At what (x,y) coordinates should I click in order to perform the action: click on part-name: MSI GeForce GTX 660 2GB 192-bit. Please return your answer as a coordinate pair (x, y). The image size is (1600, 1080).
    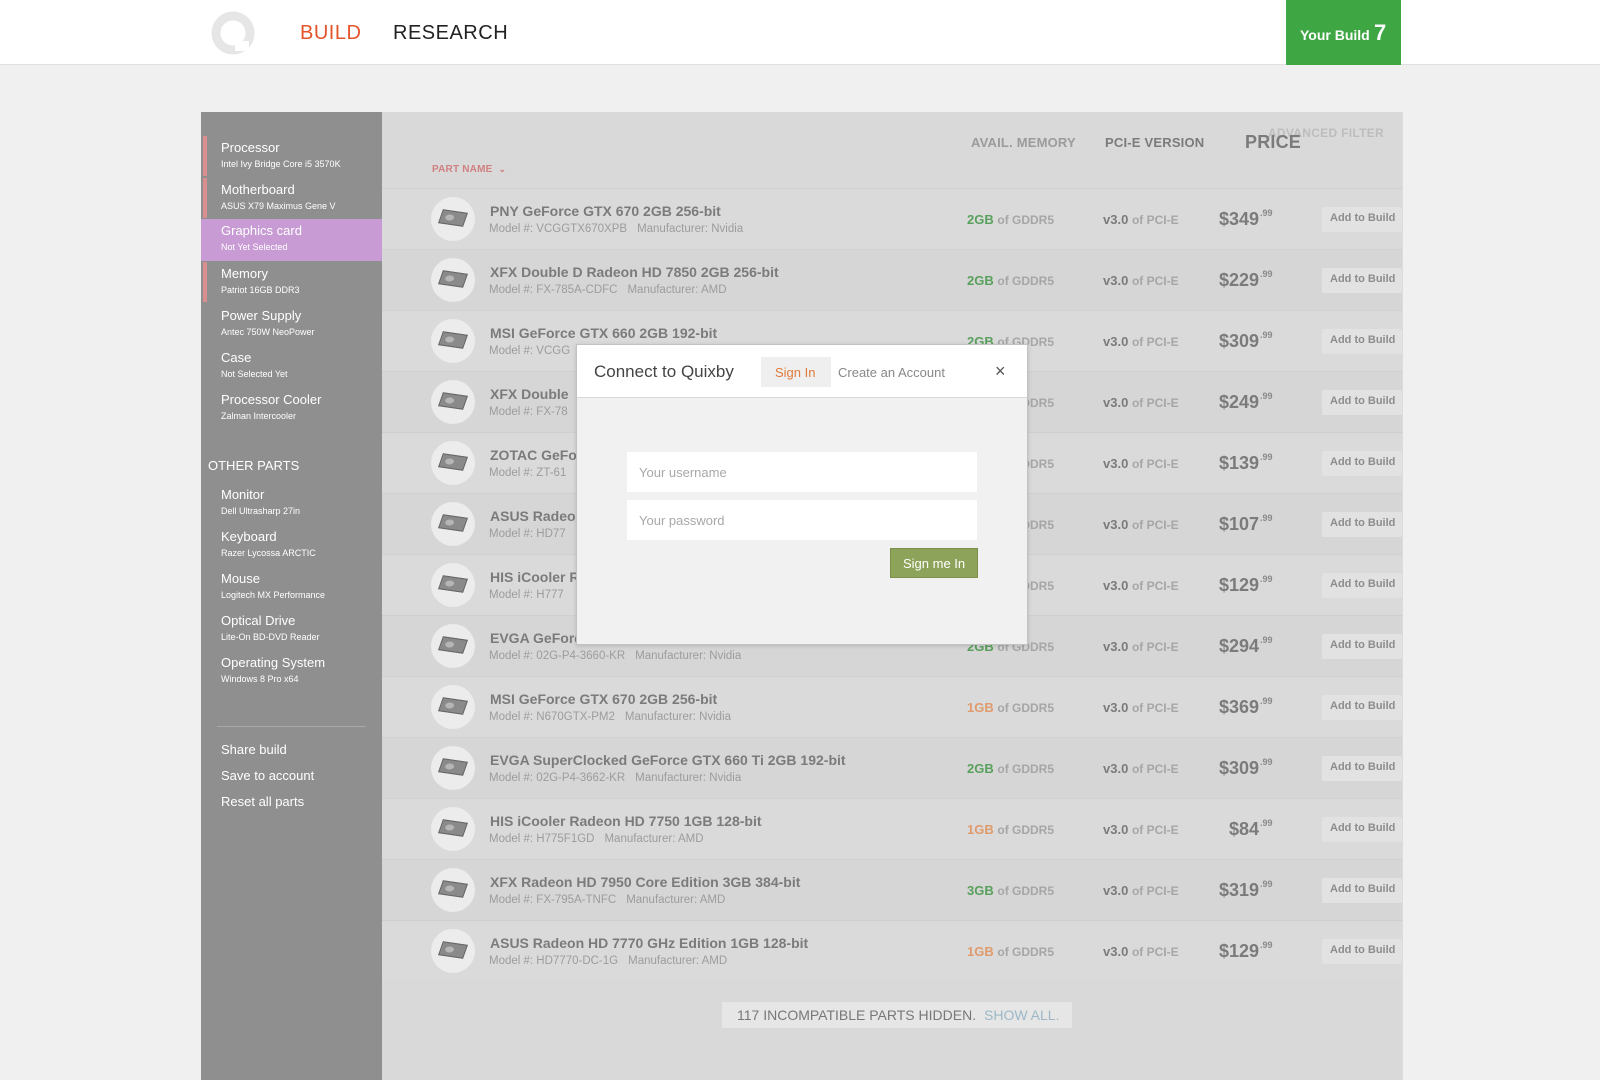
    Looking at the image, I should click on (603, 333).